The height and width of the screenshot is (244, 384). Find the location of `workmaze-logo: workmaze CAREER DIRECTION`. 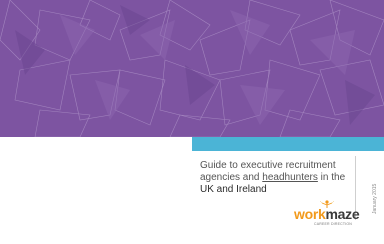

workmaze-logo: workmaze CAREER DIRECTION is located at coordinates (327, 214).